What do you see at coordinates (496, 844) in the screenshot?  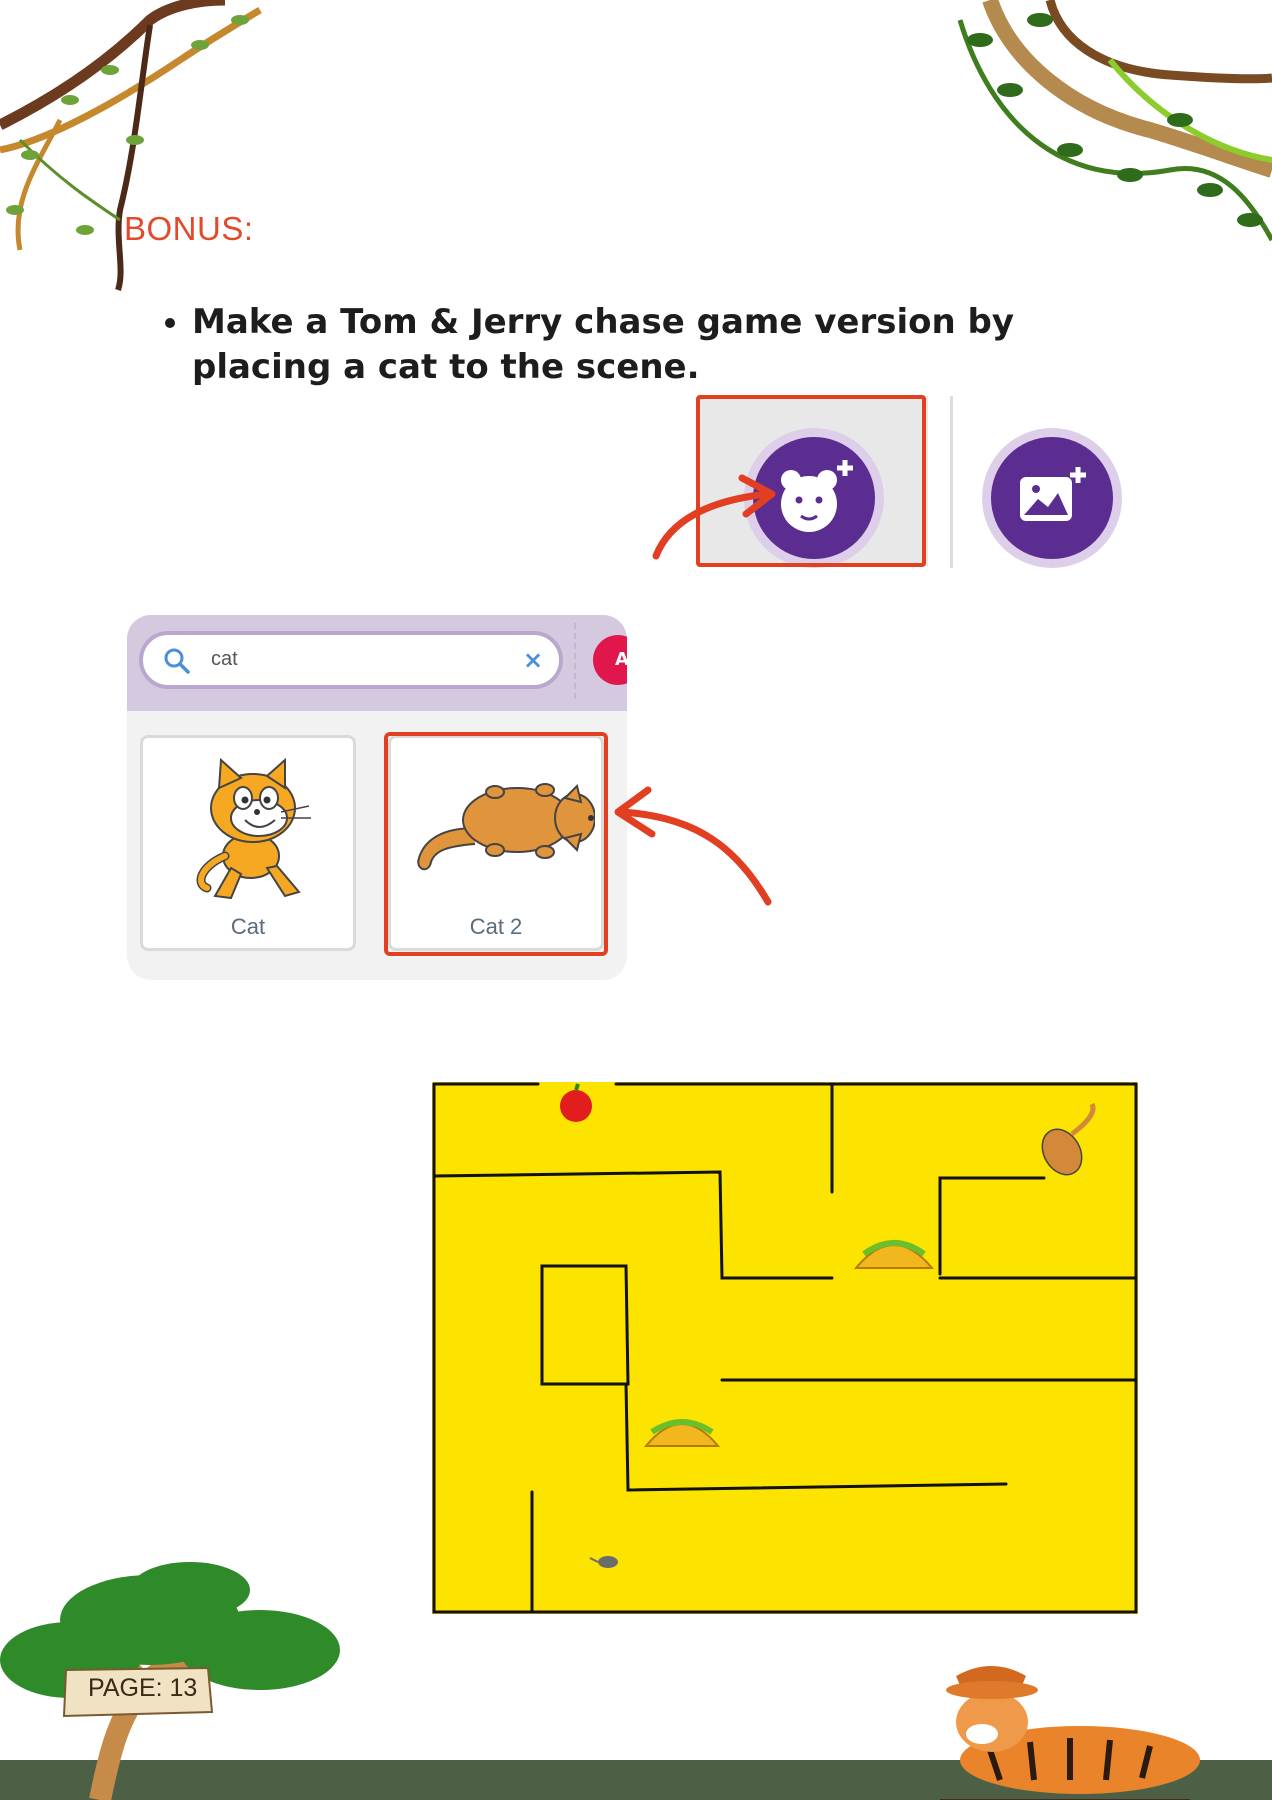 I see `cat-2-highlight` at bounding box center [496, 844].